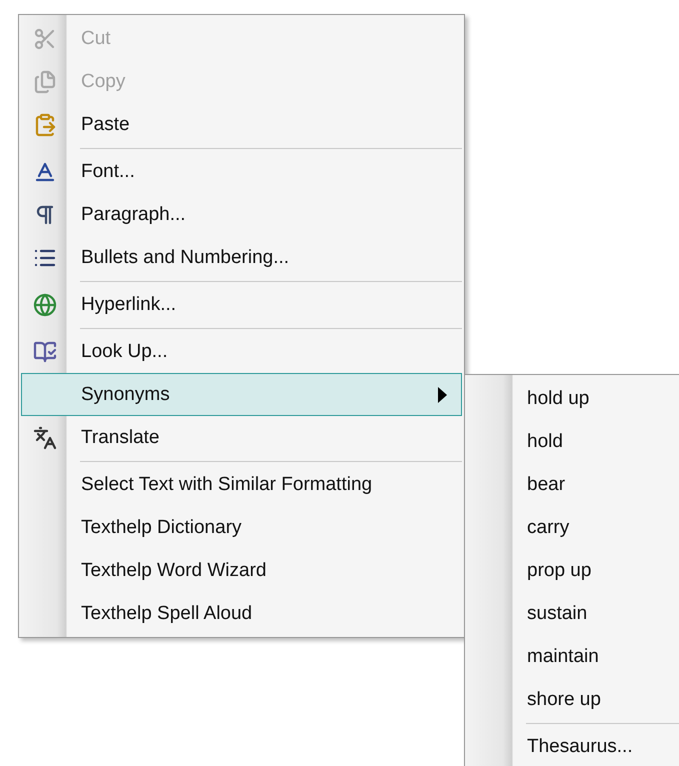 The width and height of the screenshot is (679, 766). Describe the element at coordinates (573, 613) in the screenshot. I see `menu-item: sustain` at that location.